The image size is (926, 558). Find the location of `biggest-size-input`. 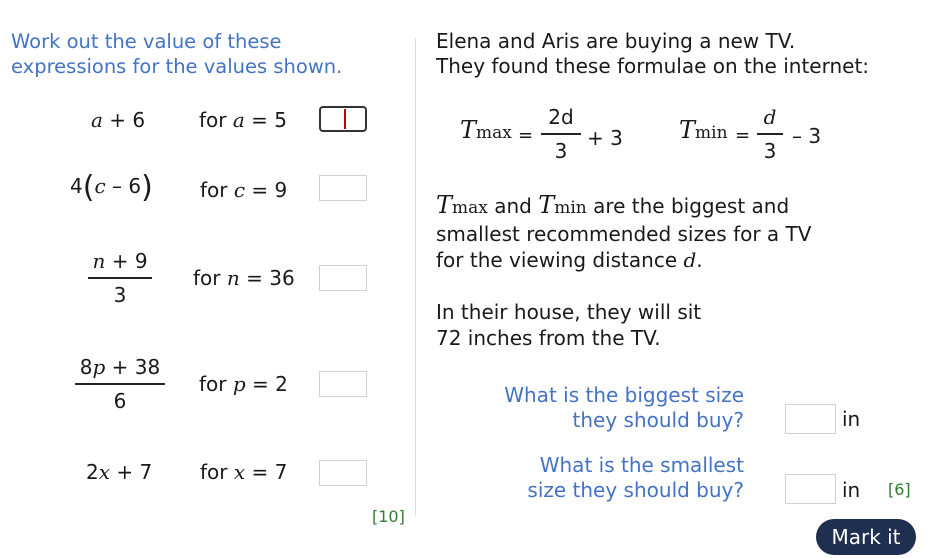

biggest-size-input is located at coordinates (810, 419).